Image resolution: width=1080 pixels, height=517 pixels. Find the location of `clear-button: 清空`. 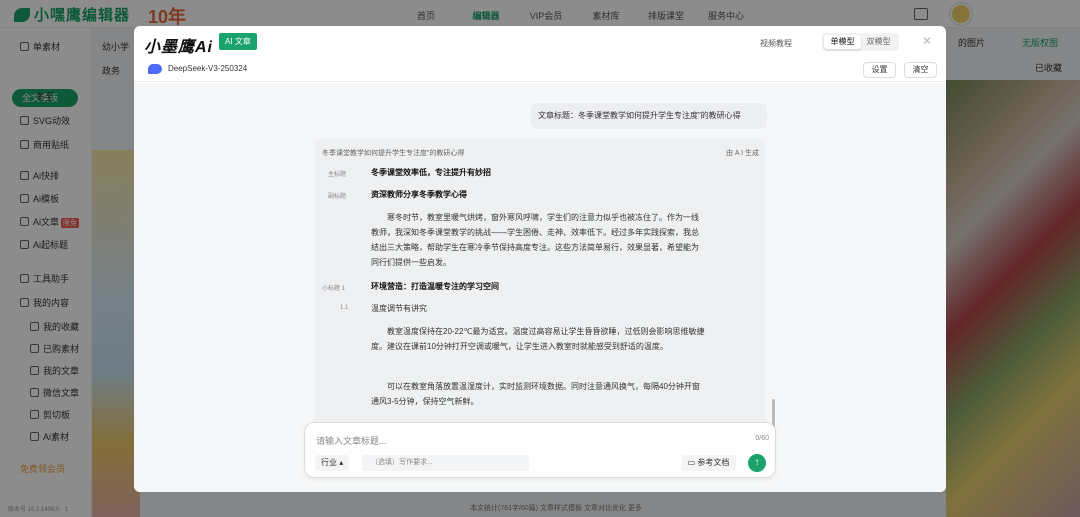

clear-button: 清空 is located at coordinates (920, 70).